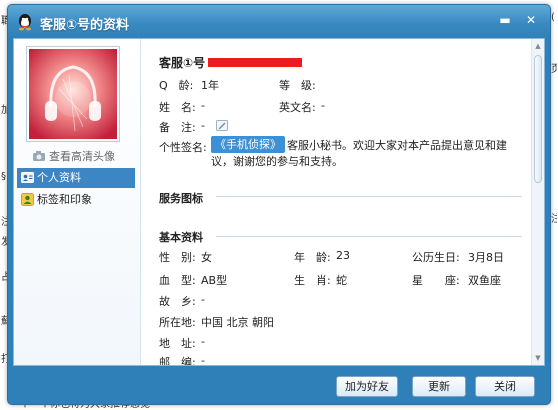 This screenshot has width=558, height=410. I want to click on english-name-label: 英文名:, so click(297, 107).